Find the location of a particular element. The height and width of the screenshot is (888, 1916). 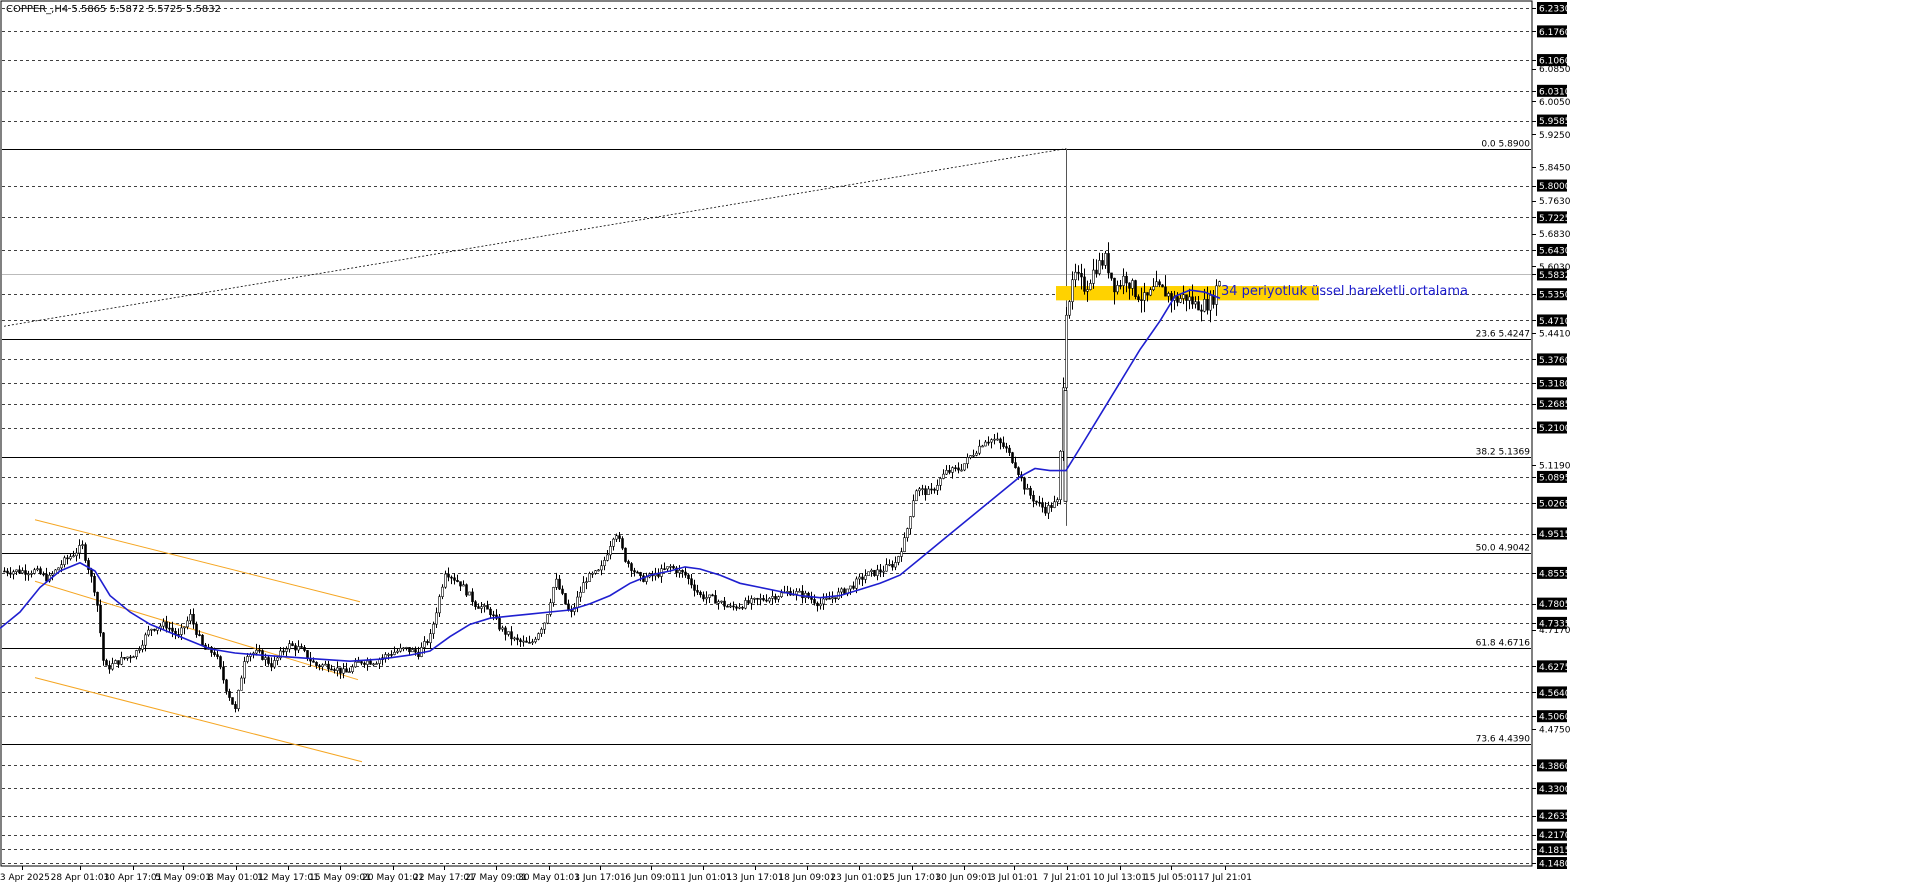

price-badge-label: 4.9515 is located at coordinates (1555, 535).